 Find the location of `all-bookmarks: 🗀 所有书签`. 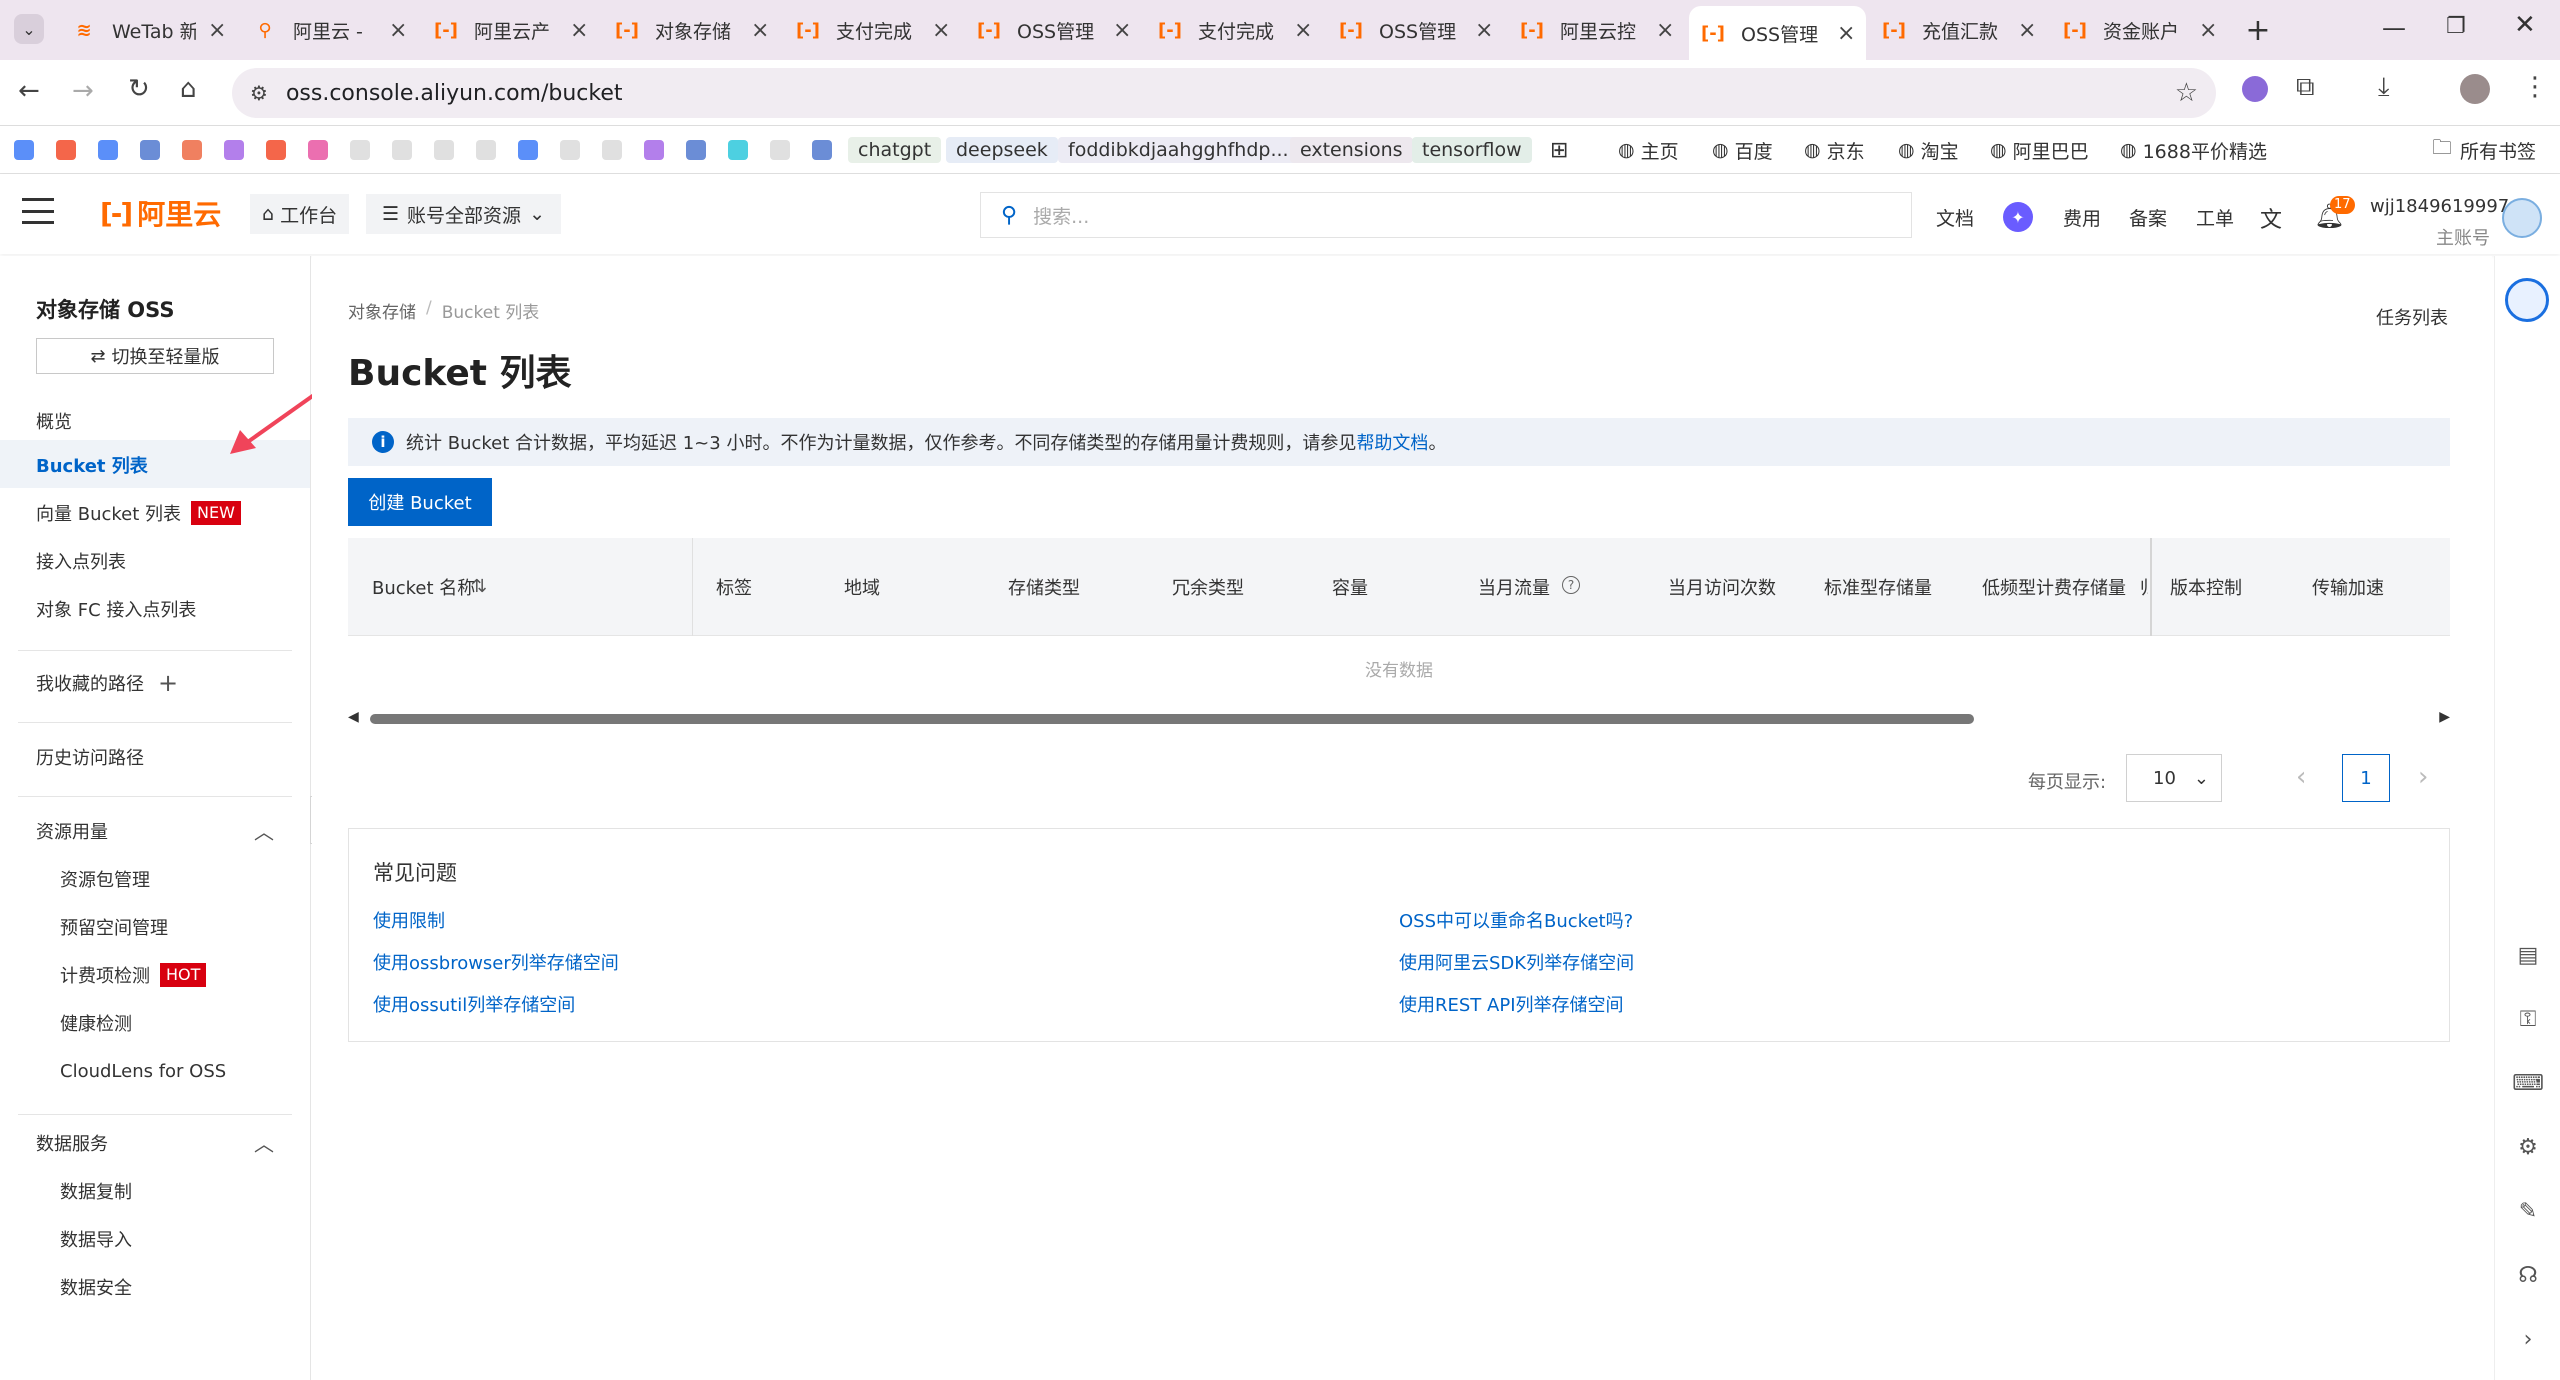

all-bookmarks: 🗀 所有书签 is located at coordinates (2484, 149).